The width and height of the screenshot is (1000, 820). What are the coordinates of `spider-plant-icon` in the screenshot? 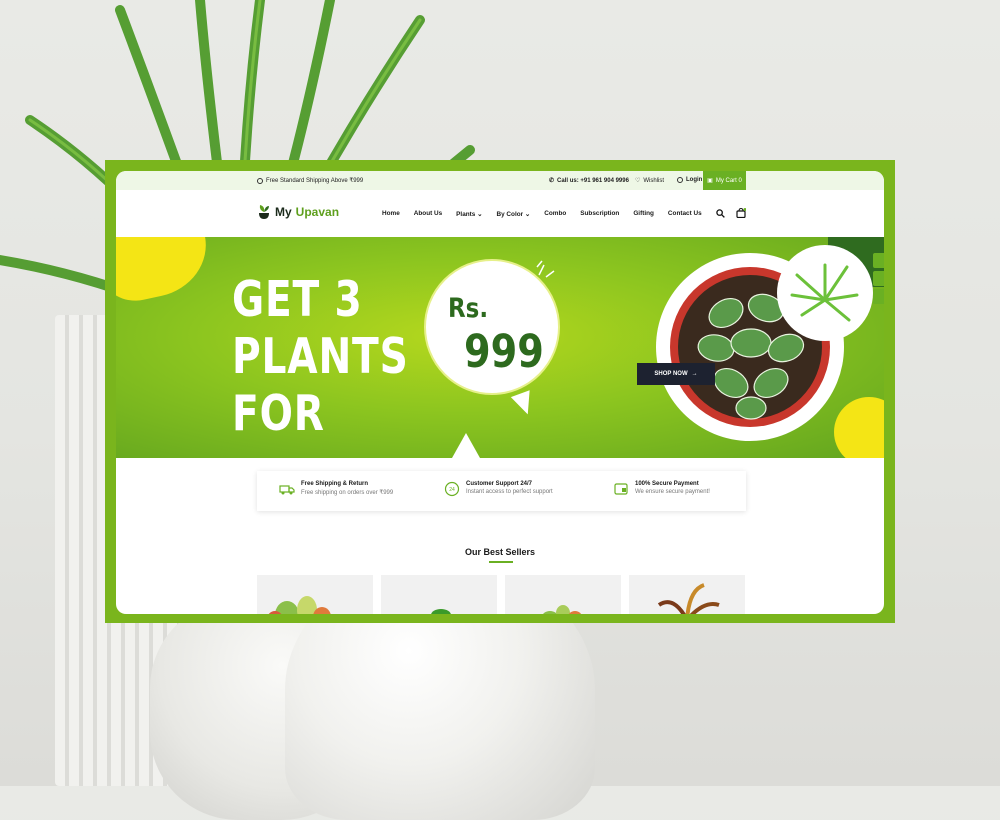 It's located at (824, 292).